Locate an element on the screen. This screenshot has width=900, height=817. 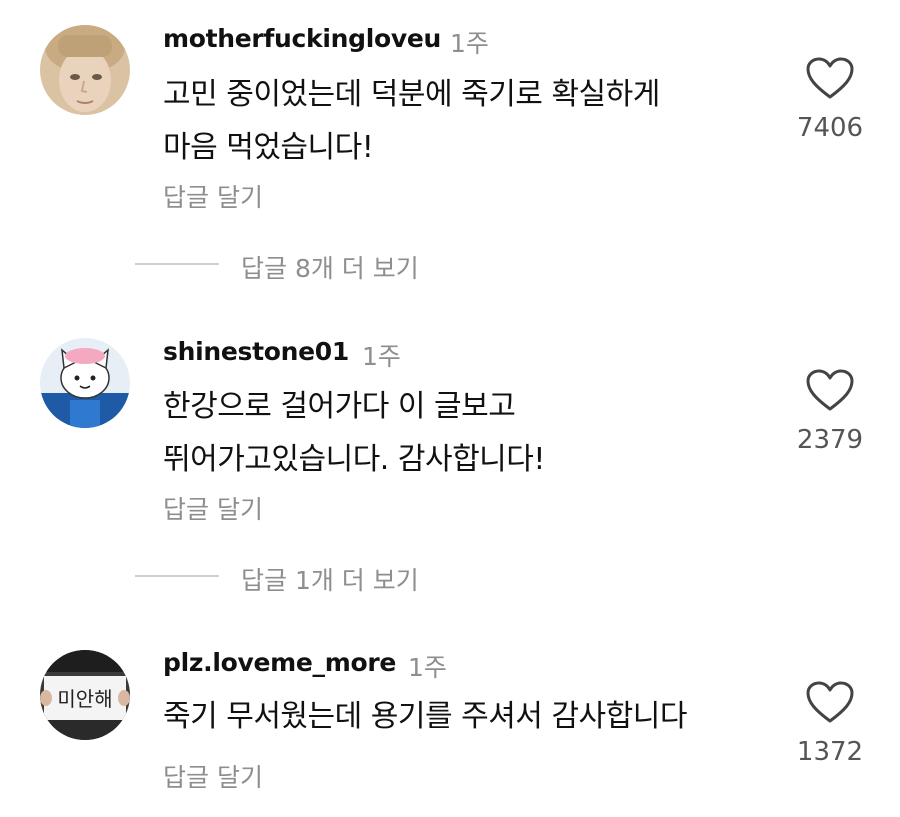
comment-text: 한강으로 걸어가다 이 글보고 뛰어가고있습니다. 감사합니다! is located at coordinates (463, 433).